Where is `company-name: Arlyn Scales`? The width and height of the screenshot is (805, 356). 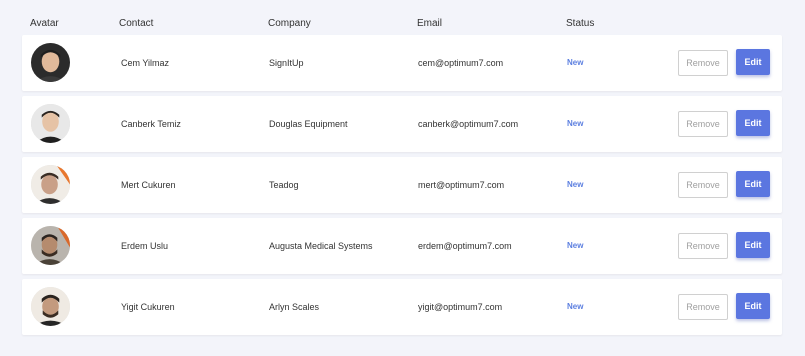 company-name: Arlyn Scales is located at coordinates (294, 307).